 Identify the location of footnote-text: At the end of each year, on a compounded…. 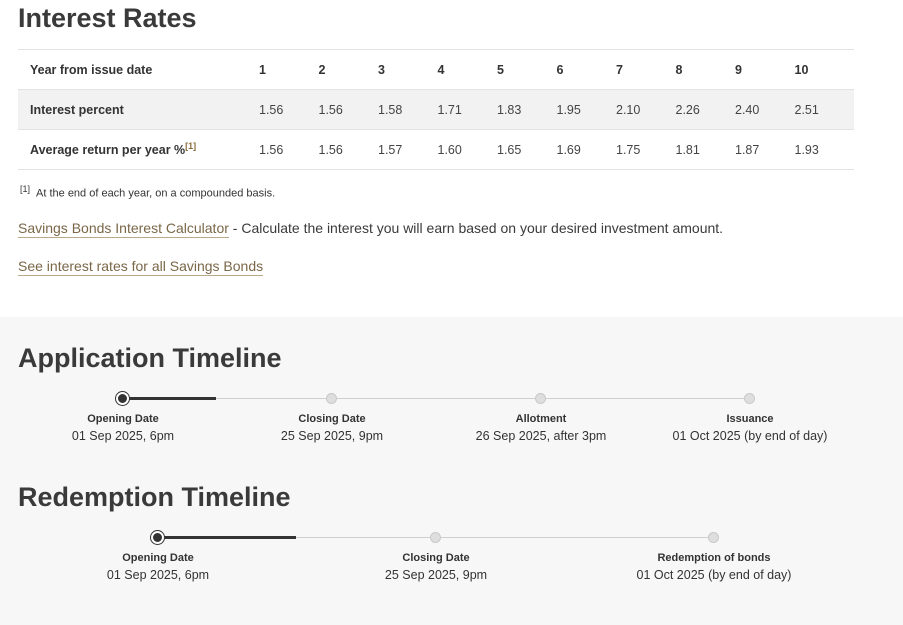
(156, 193).